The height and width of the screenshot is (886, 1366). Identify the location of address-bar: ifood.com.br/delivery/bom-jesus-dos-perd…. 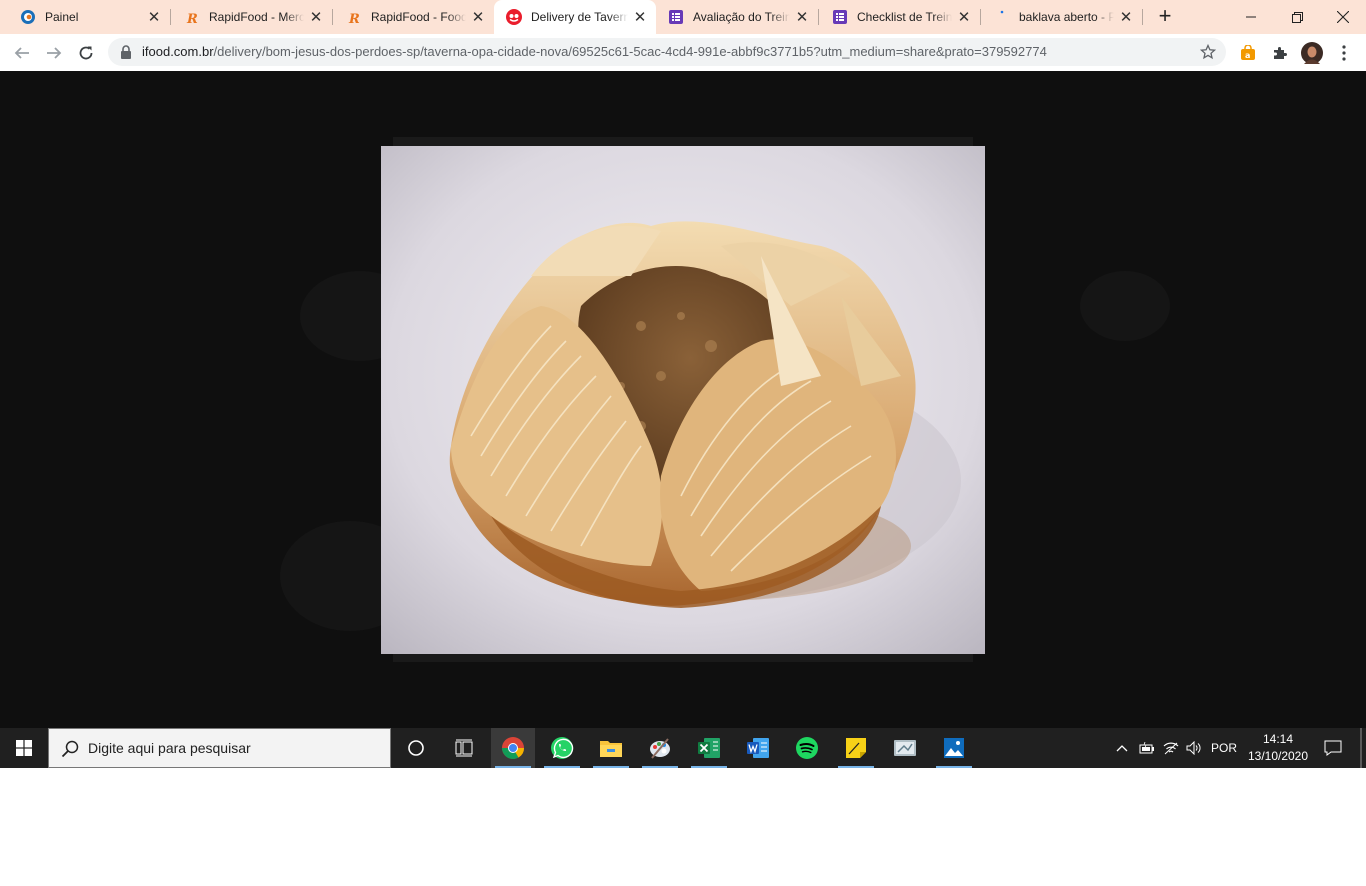
(667, 52).